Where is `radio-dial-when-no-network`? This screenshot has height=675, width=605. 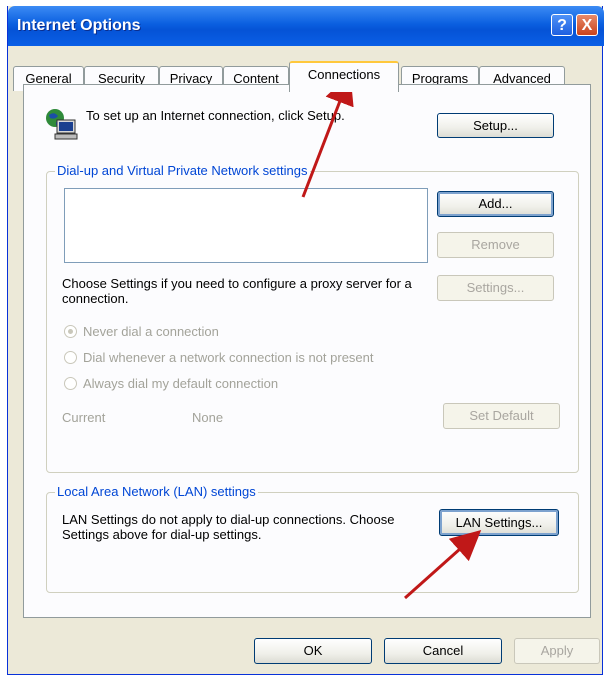
radio-dial-when-no-network is located at coordinates (70, 357).